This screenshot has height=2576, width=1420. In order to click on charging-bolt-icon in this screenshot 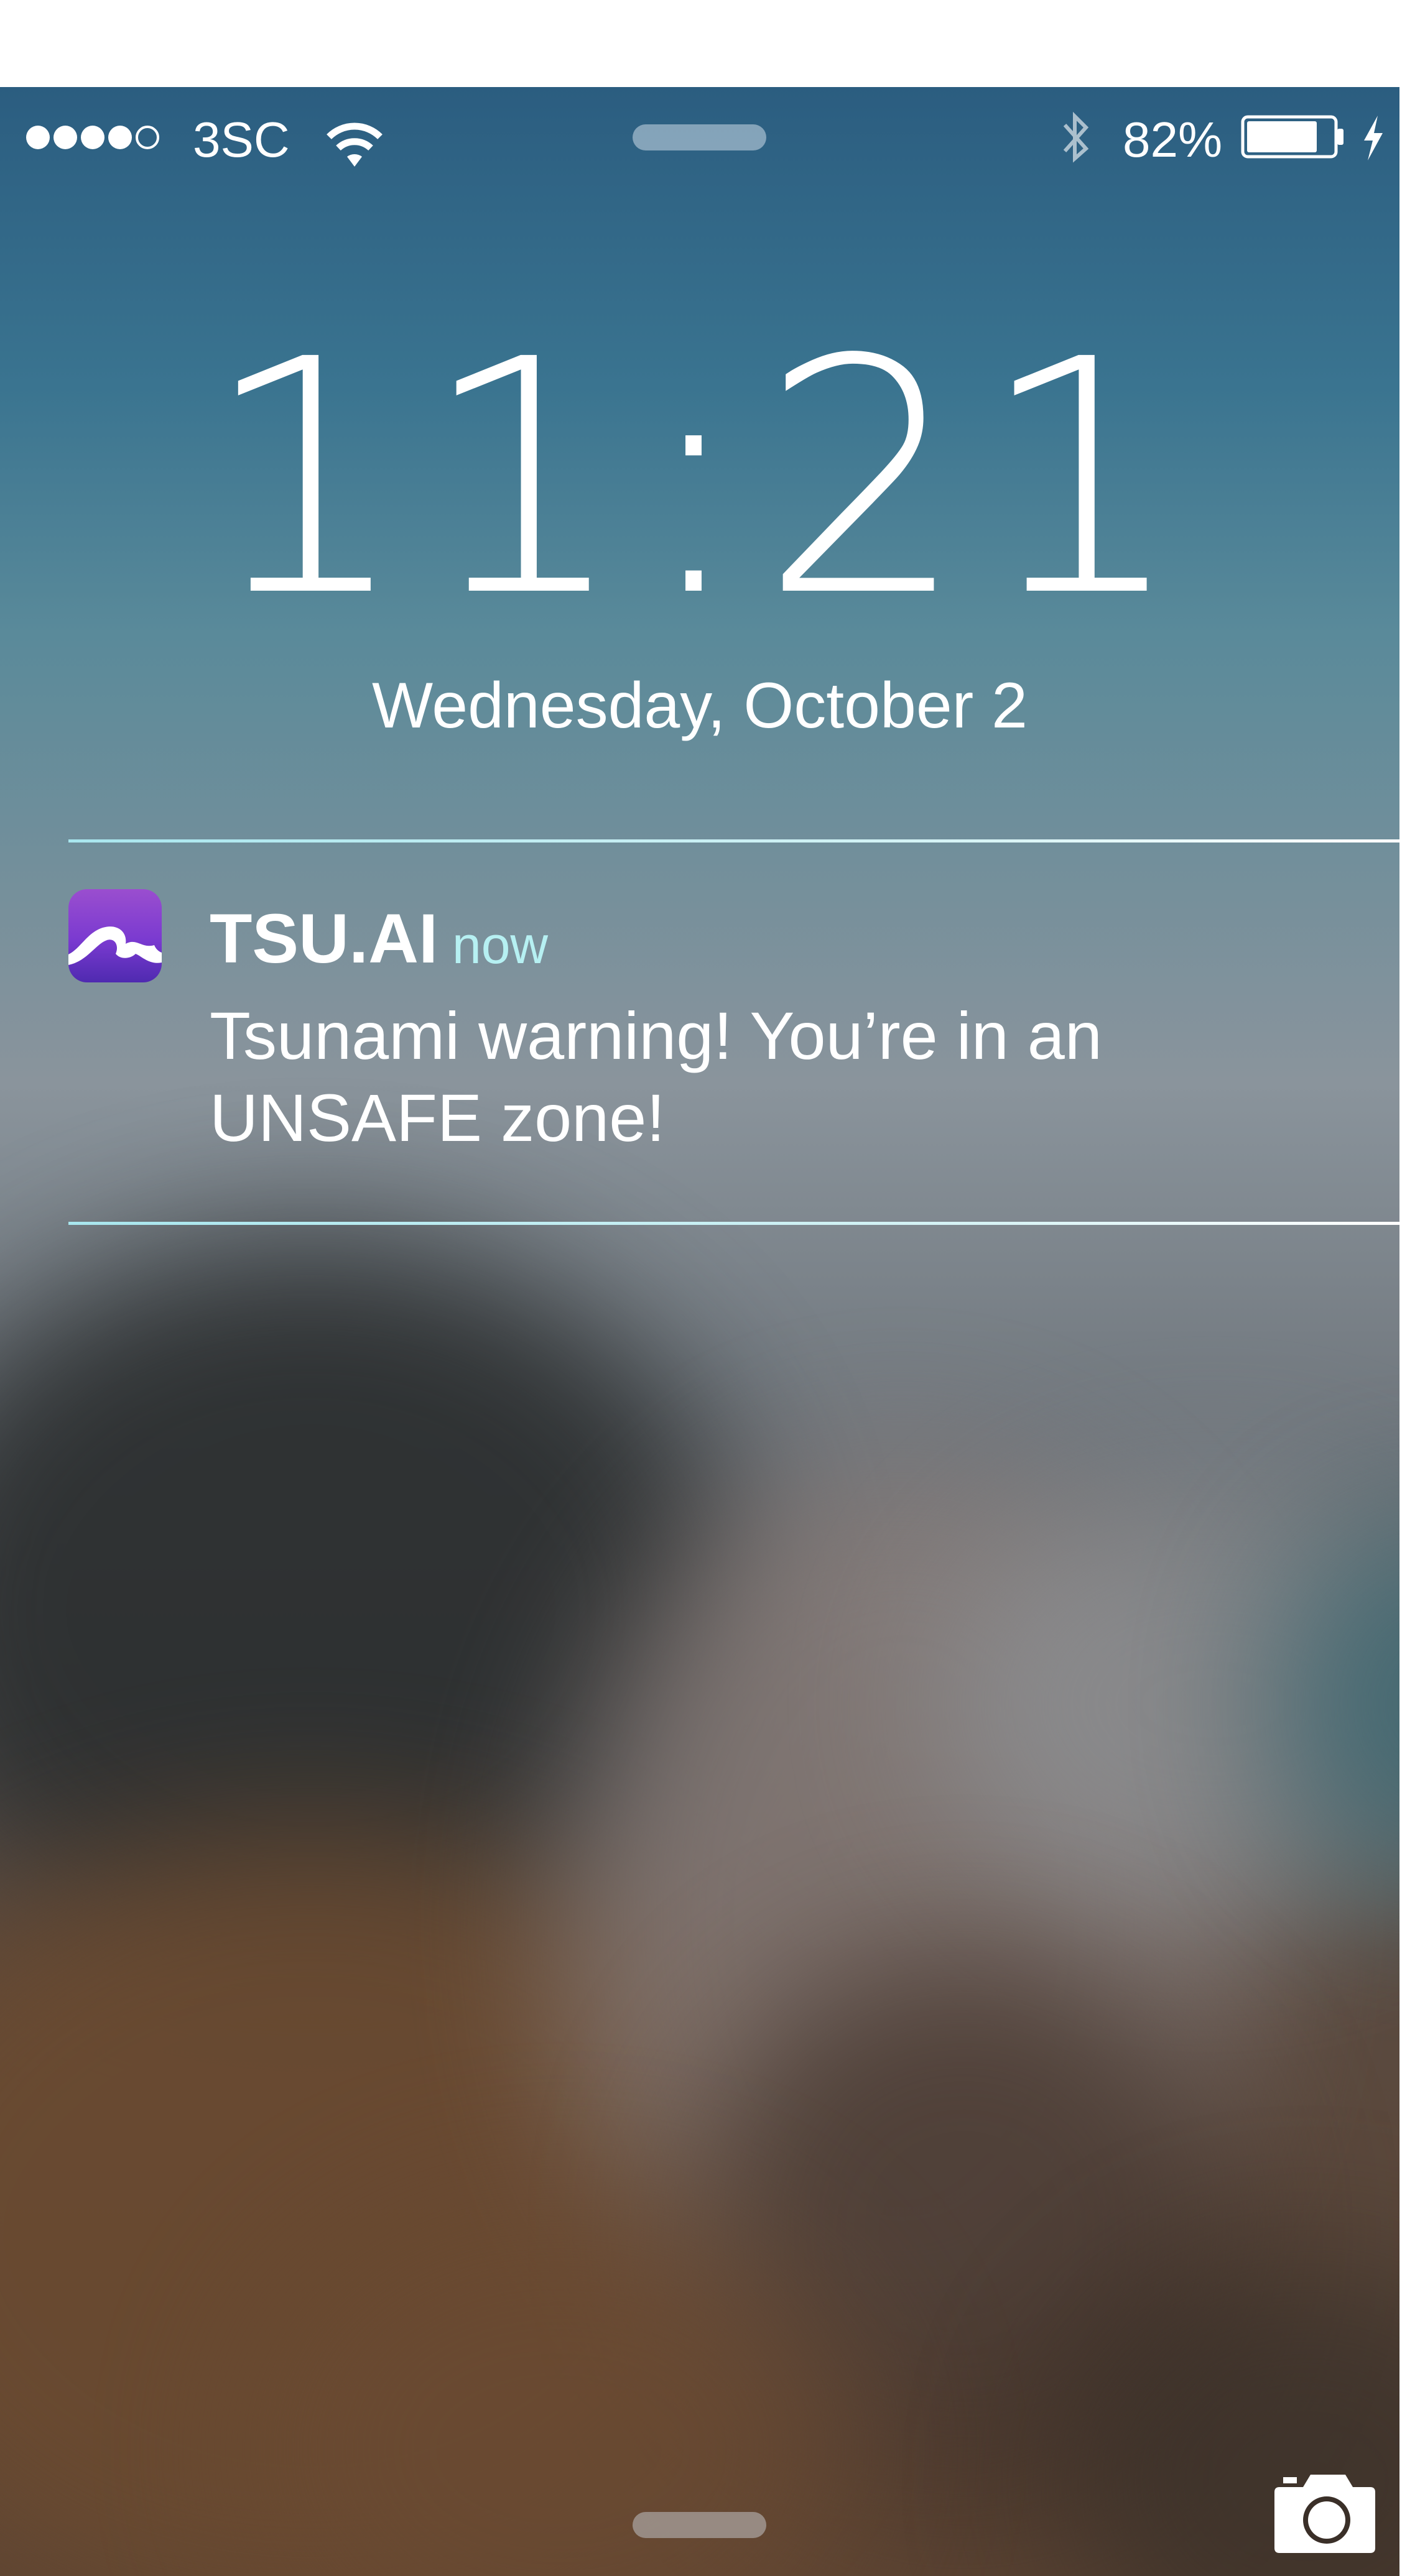, I will do `click(1373, 138)`.